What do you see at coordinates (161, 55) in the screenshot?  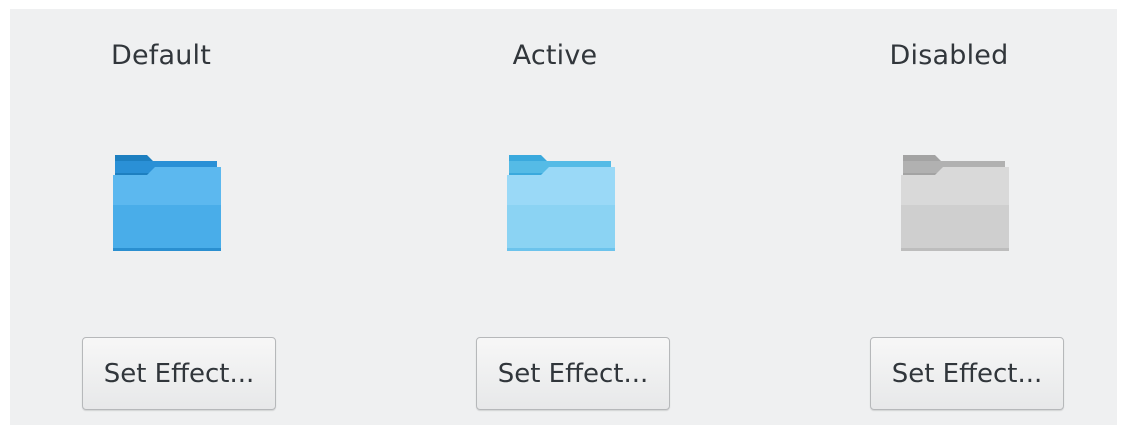 I see `state-label-default: Default` at bounding box center [161, 55].